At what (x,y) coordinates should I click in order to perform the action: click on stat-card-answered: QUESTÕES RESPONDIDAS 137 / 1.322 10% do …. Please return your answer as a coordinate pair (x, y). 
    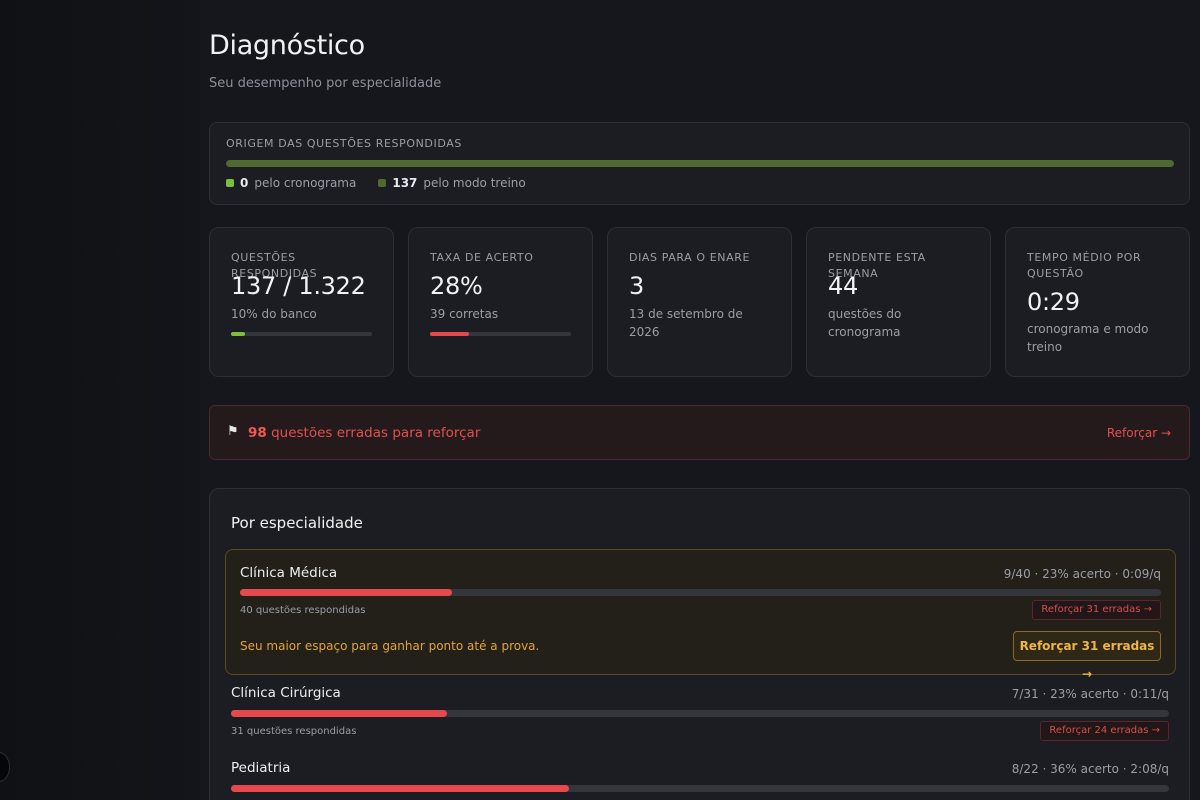
    Looking at the image, I should click on (301, 302).